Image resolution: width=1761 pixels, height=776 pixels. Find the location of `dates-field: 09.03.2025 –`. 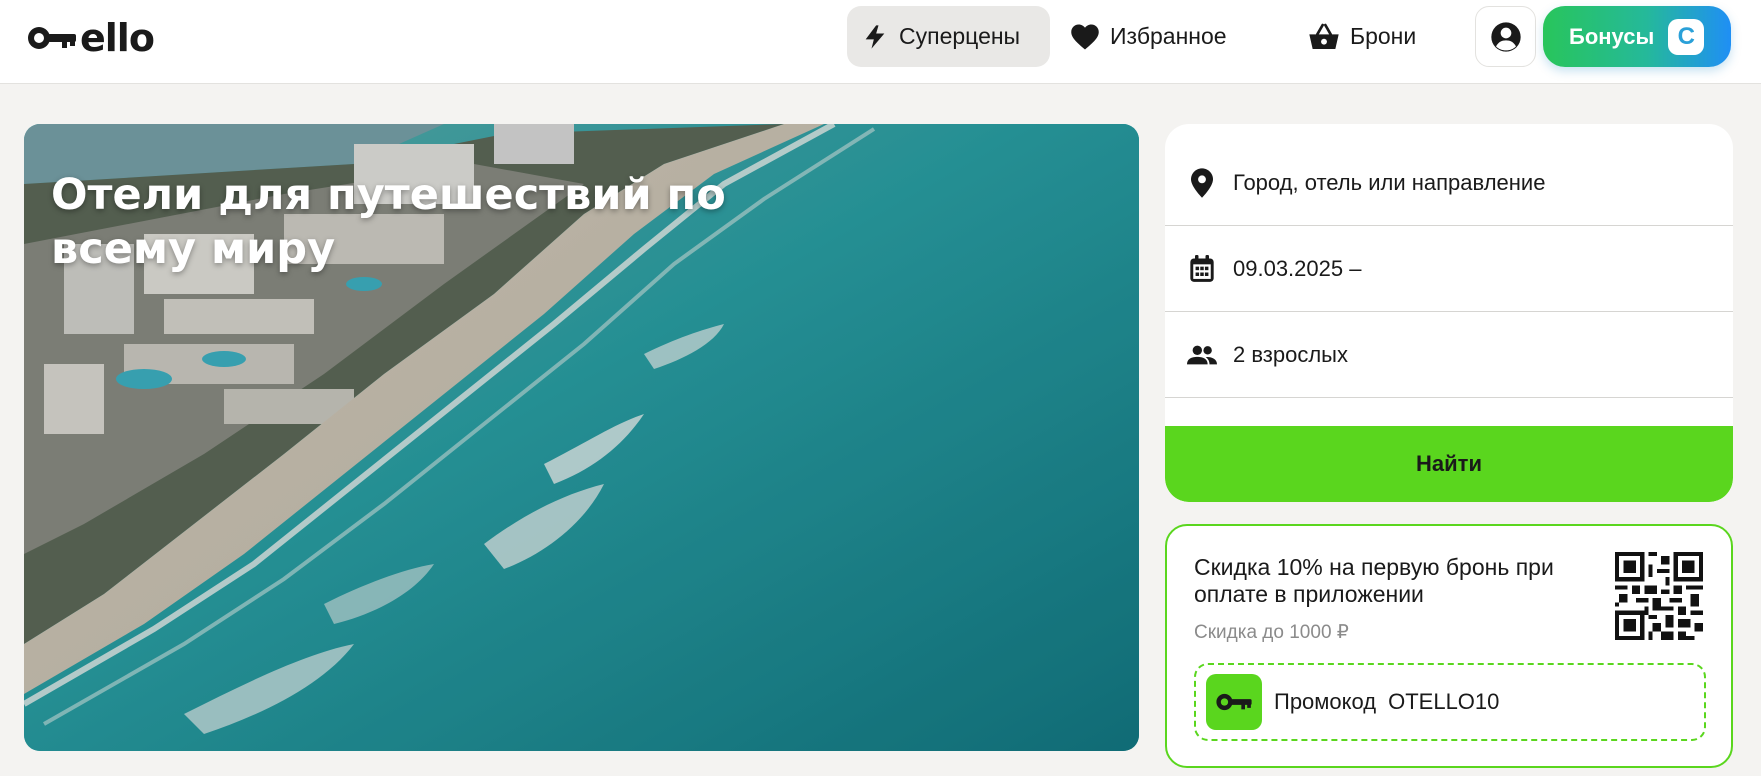

dates-field: 09.03.2025 – is located at coordinates (1449, 269).